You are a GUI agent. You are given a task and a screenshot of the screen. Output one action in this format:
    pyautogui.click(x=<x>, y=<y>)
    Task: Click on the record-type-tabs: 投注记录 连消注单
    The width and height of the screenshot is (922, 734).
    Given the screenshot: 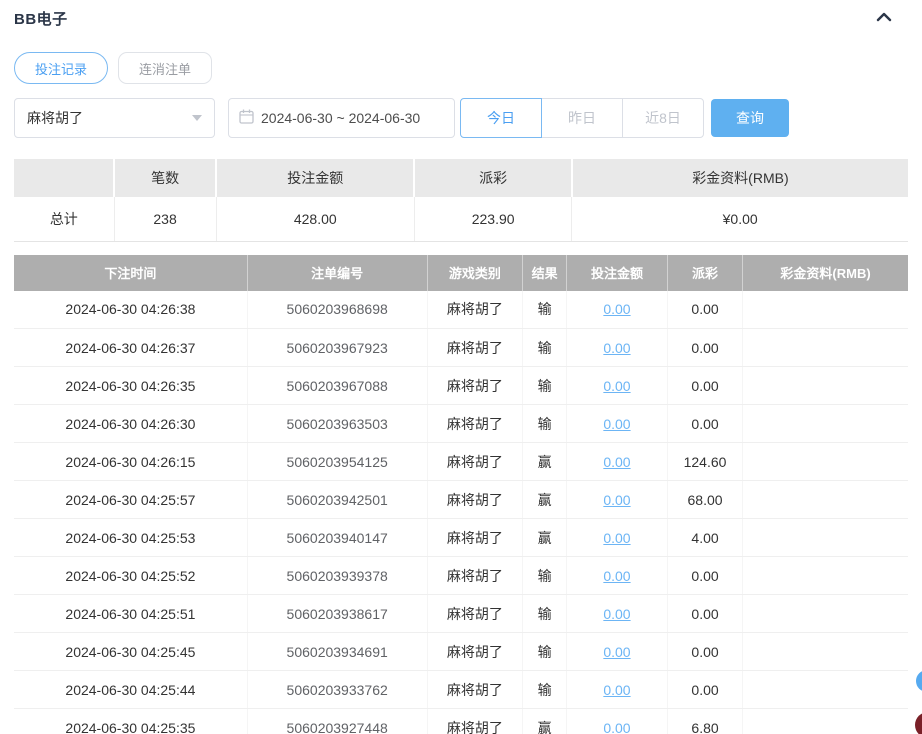 What is the action you would take?
    pyautogui.click(x=461, y=68)
    